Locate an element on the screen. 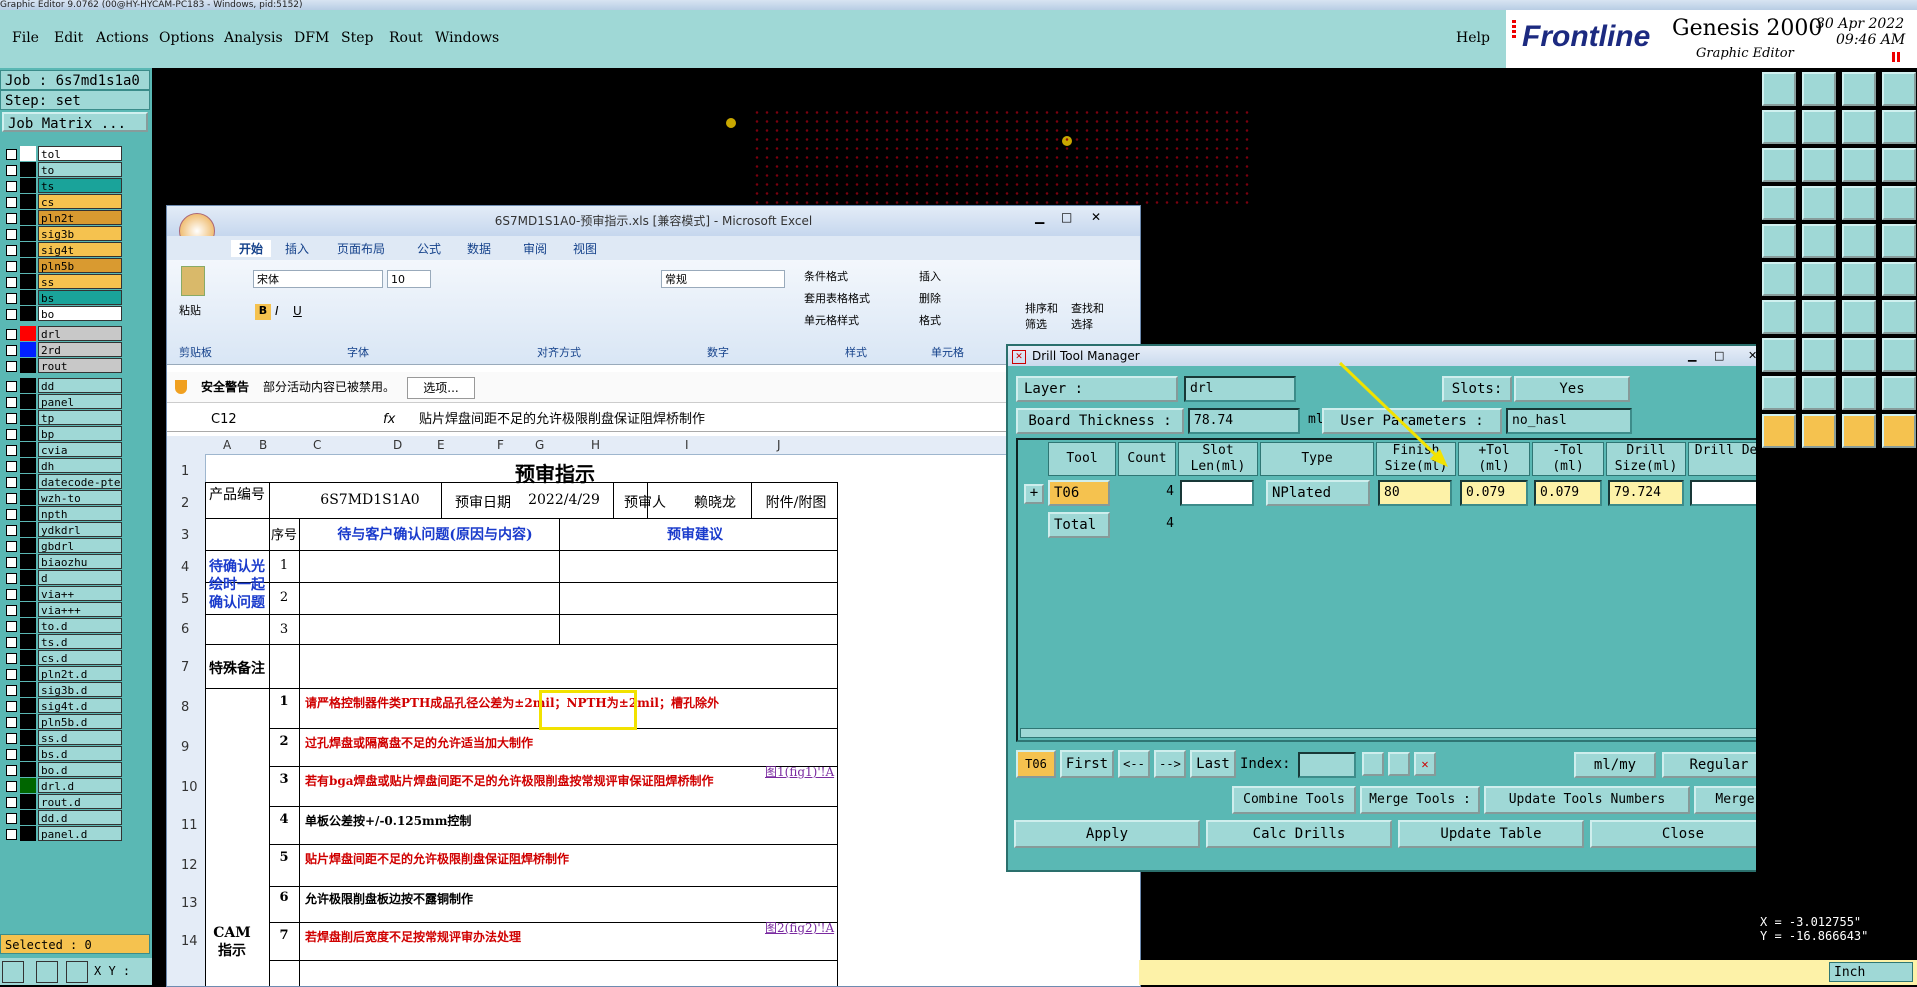  reviewer-label: 预审人 is located at coordinates (645, 502).